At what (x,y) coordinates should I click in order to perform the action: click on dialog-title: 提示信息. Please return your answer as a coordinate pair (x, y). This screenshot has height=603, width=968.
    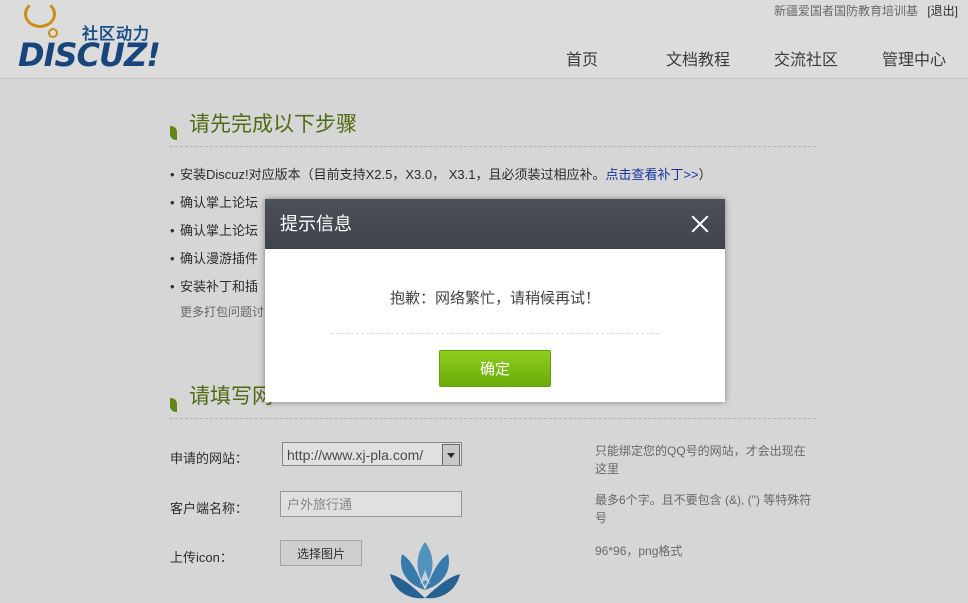
    Looking at the image, I should click on (316, 224).